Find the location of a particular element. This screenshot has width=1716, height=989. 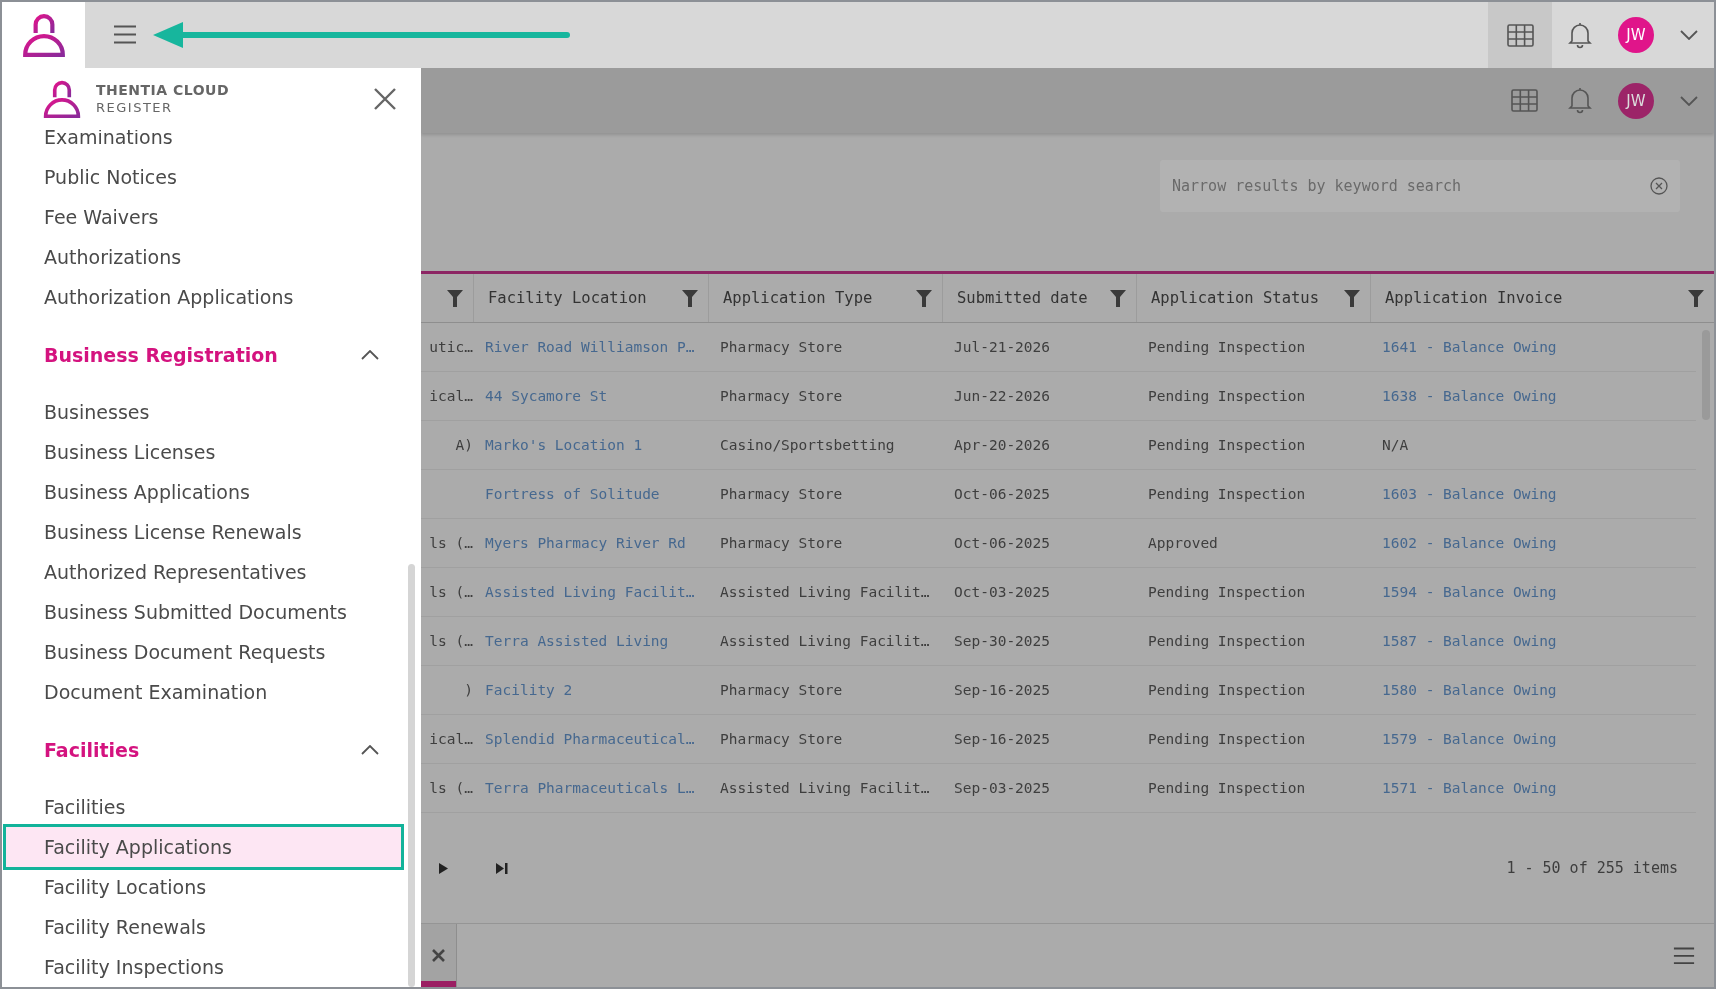

next-page-button is located at coordinates (443, 868).